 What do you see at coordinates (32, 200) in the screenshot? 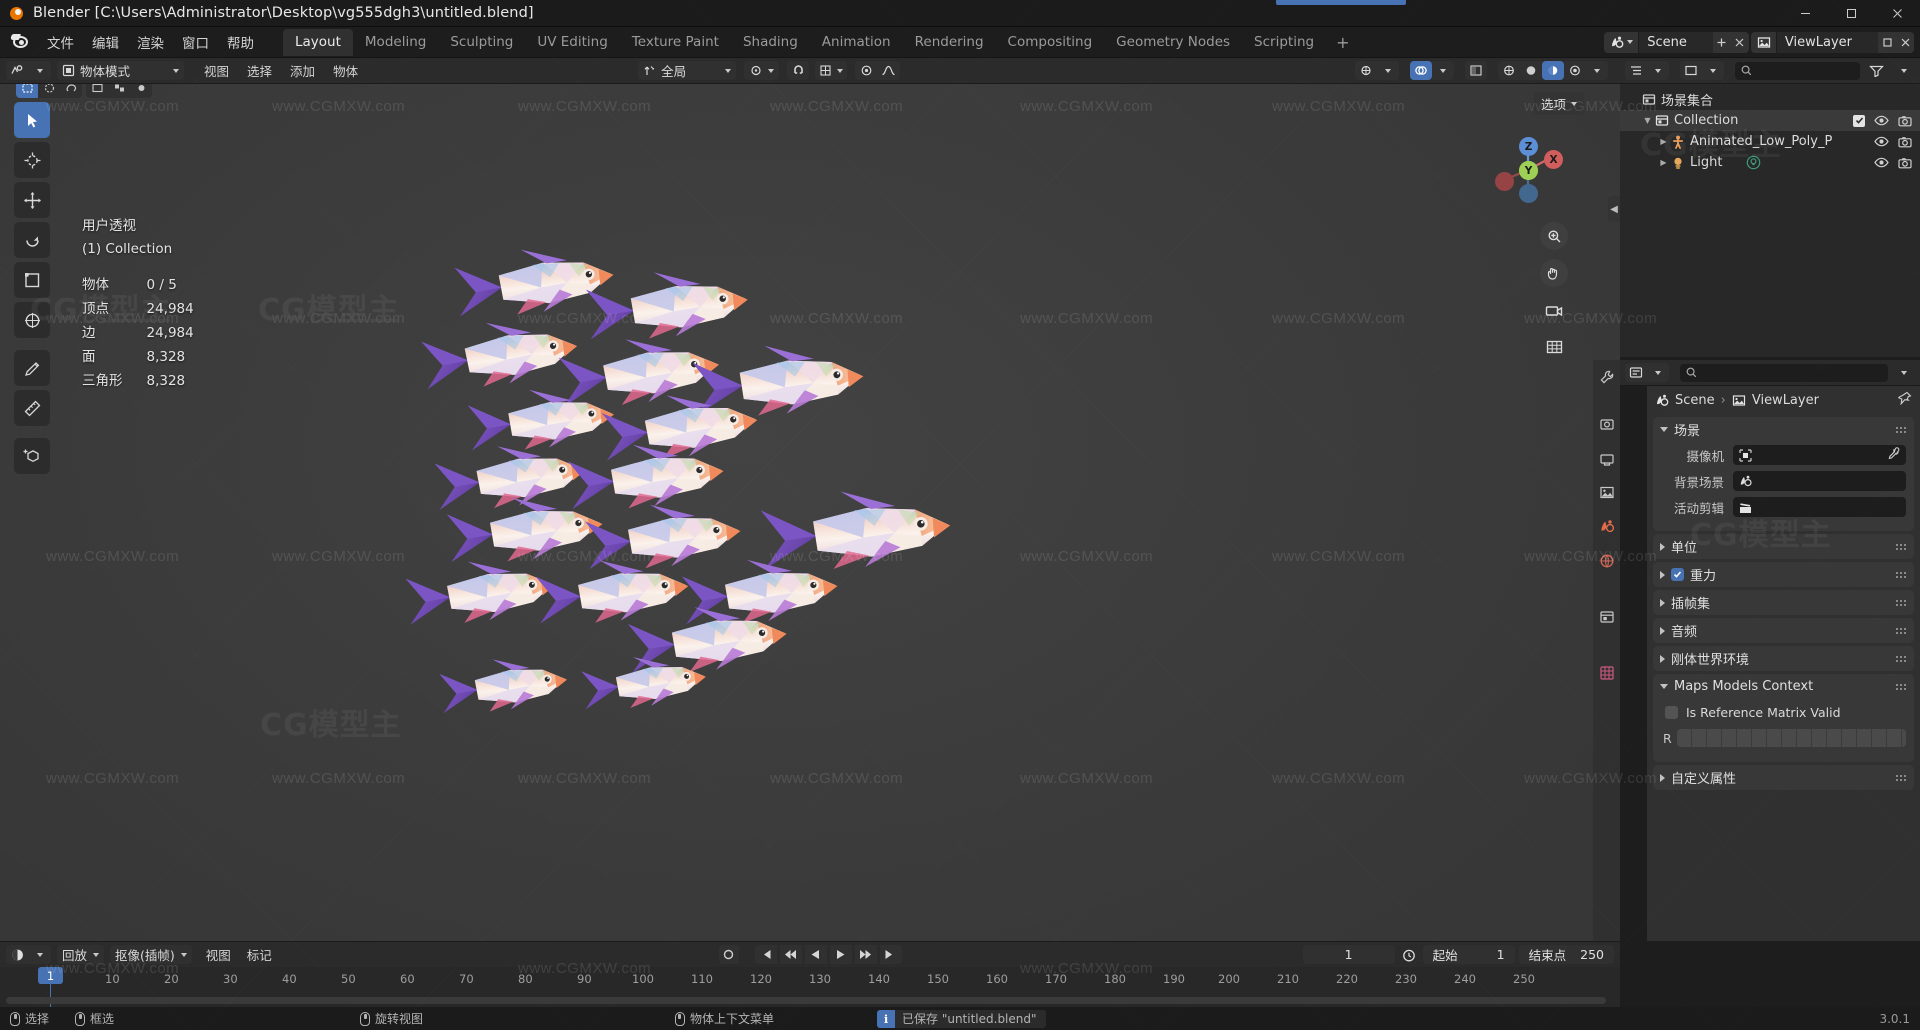
I see `tool-move` at bounding box center [32, 200].